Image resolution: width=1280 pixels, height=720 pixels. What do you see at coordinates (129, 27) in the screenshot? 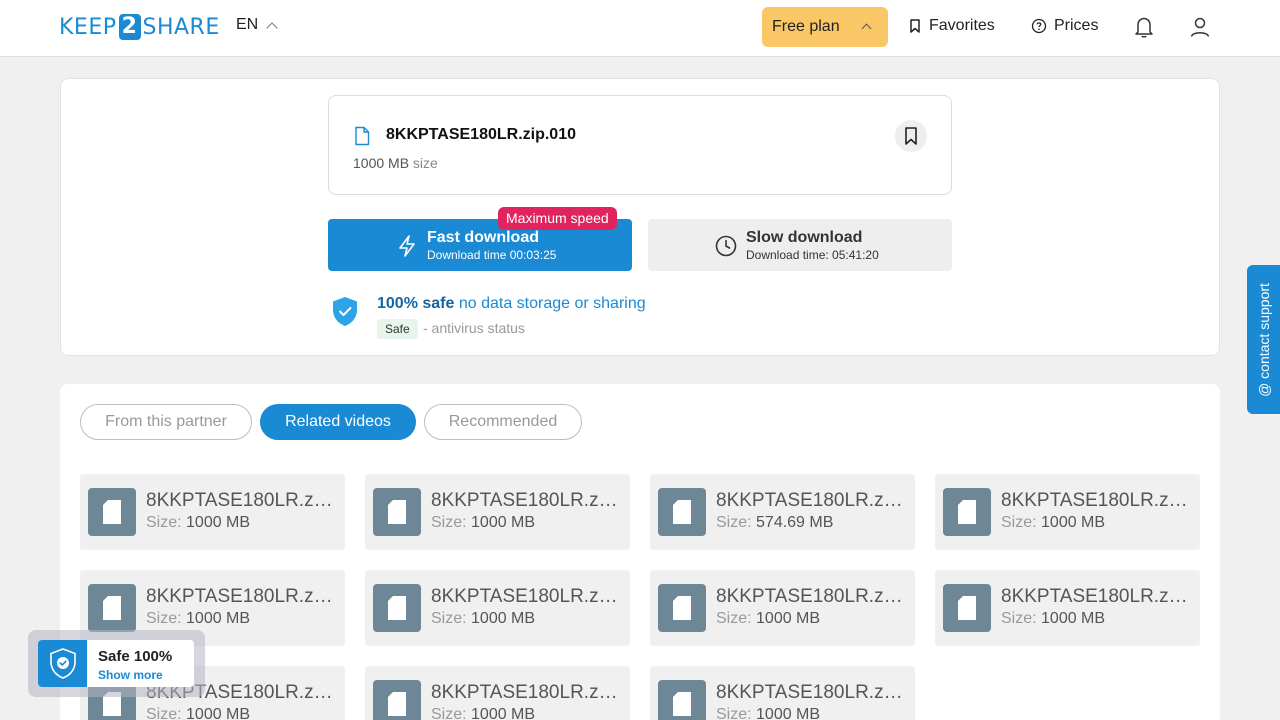
I see `logo-badge: 2` at bounding box center [129, 27].